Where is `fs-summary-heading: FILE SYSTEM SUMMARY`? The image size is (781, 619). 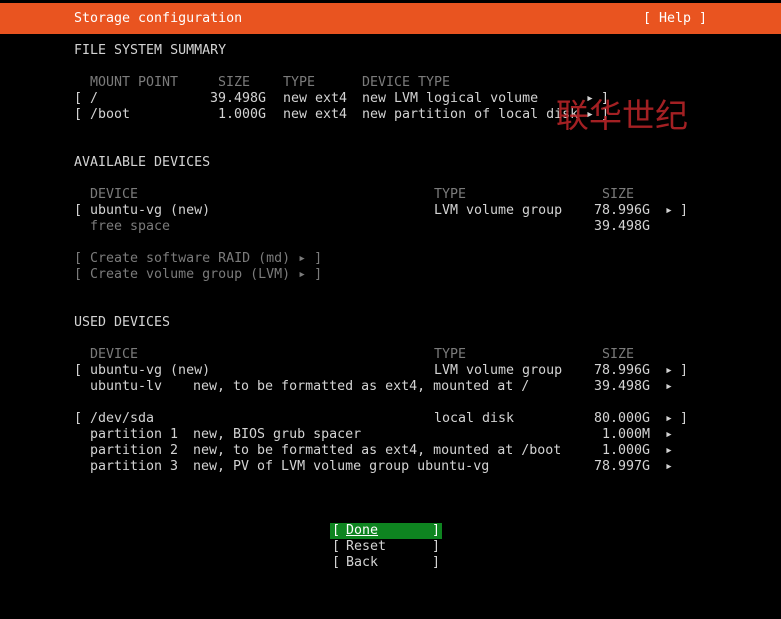
fs-summary-heading: FILE SYSTEM SUMMARY is located at coordinates (150, 50).